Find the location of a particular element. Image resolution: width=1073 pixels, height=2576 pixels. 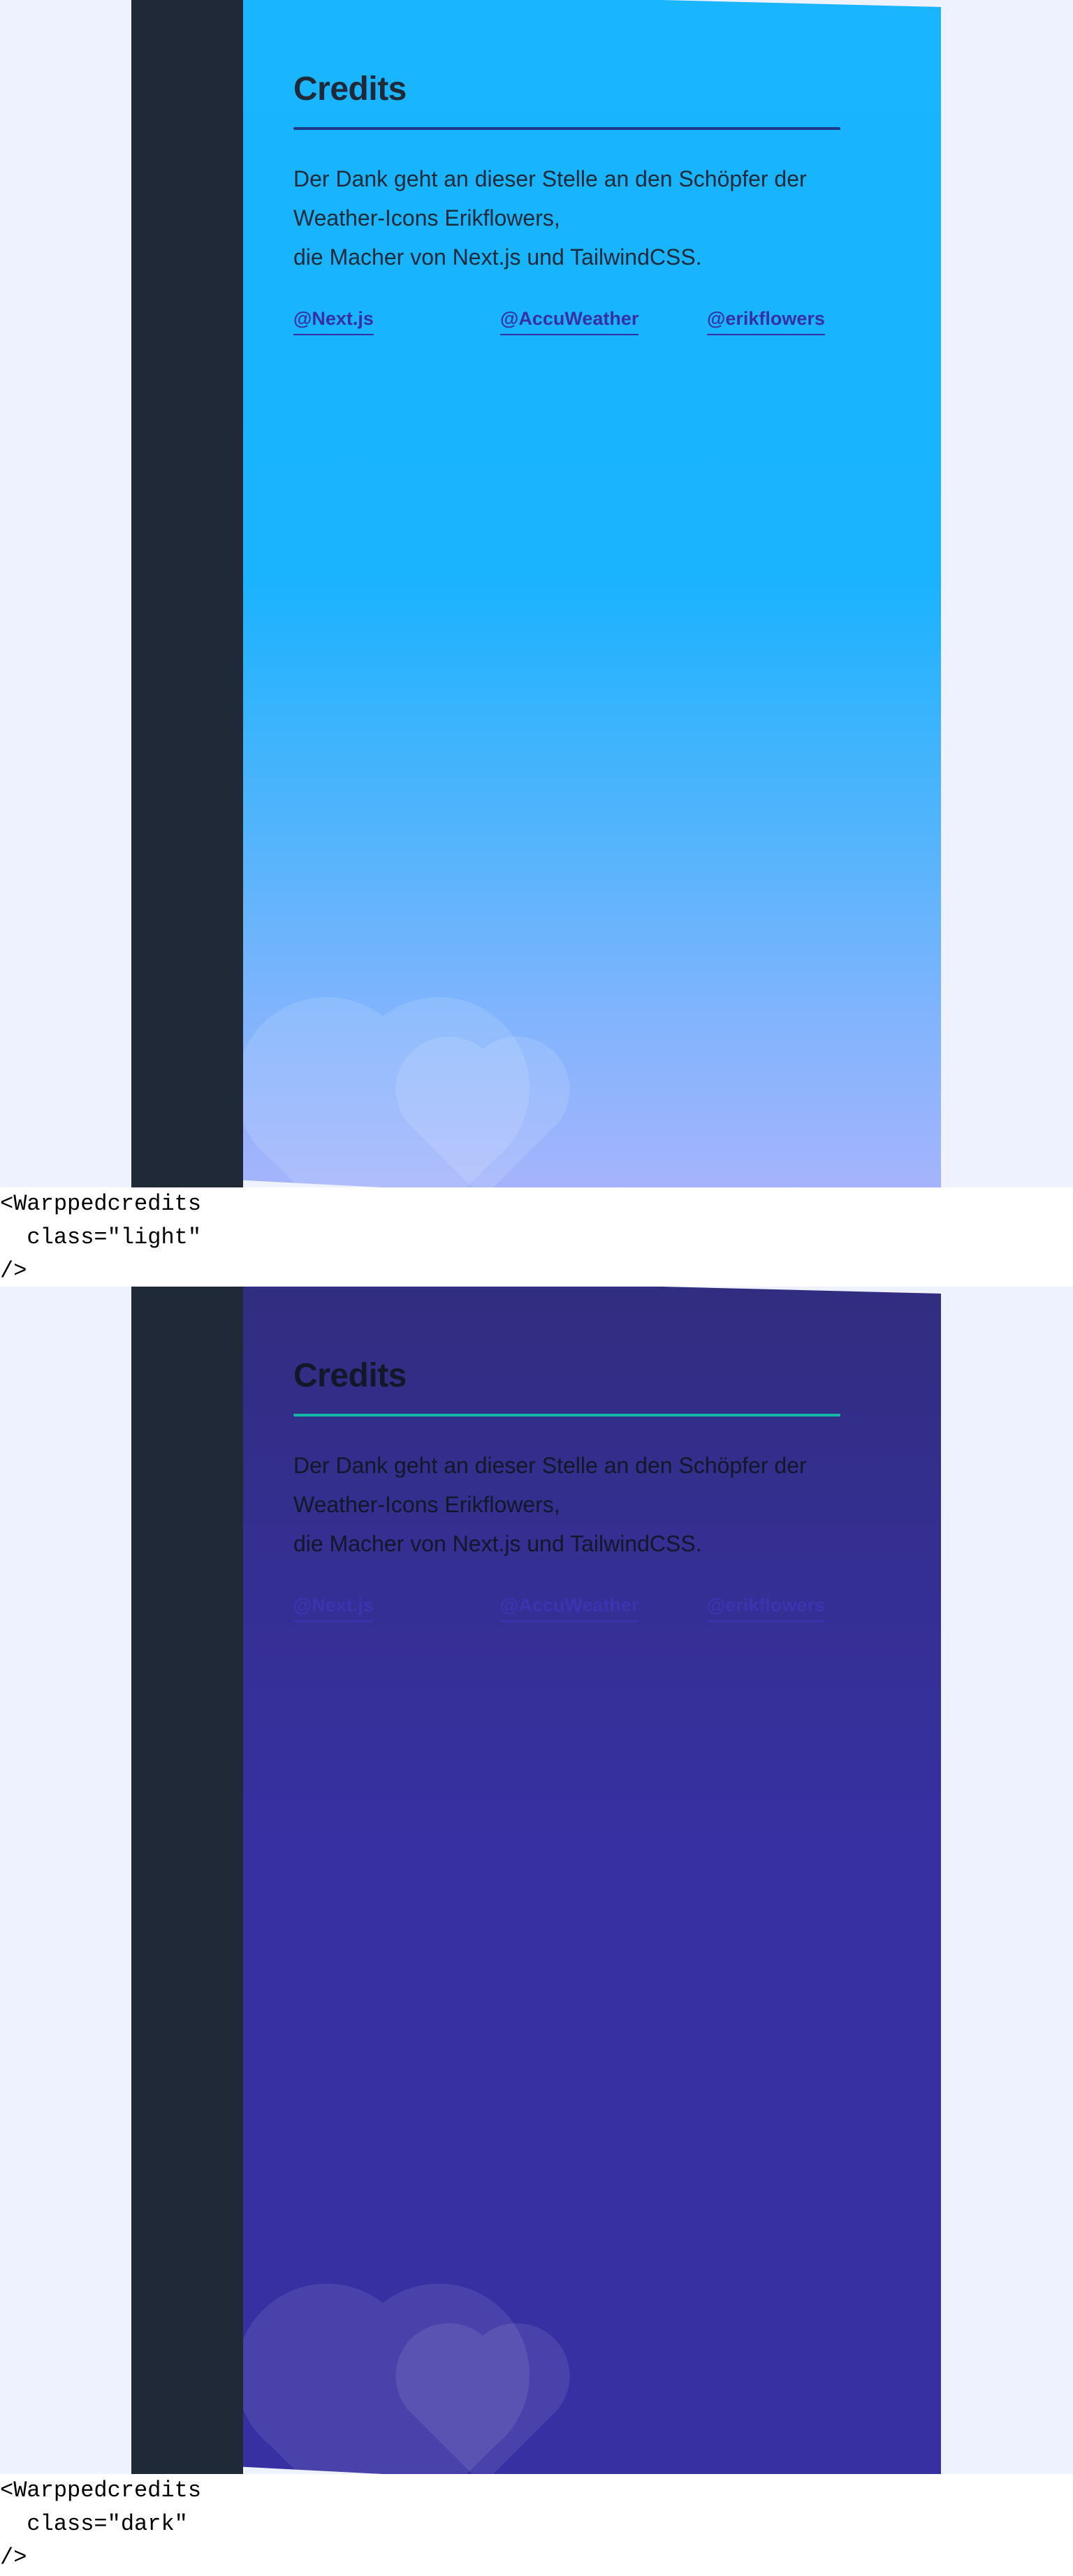

code-snippet-light: <Warppedcredits class="light" /> is located at coordinates (536, 1237).